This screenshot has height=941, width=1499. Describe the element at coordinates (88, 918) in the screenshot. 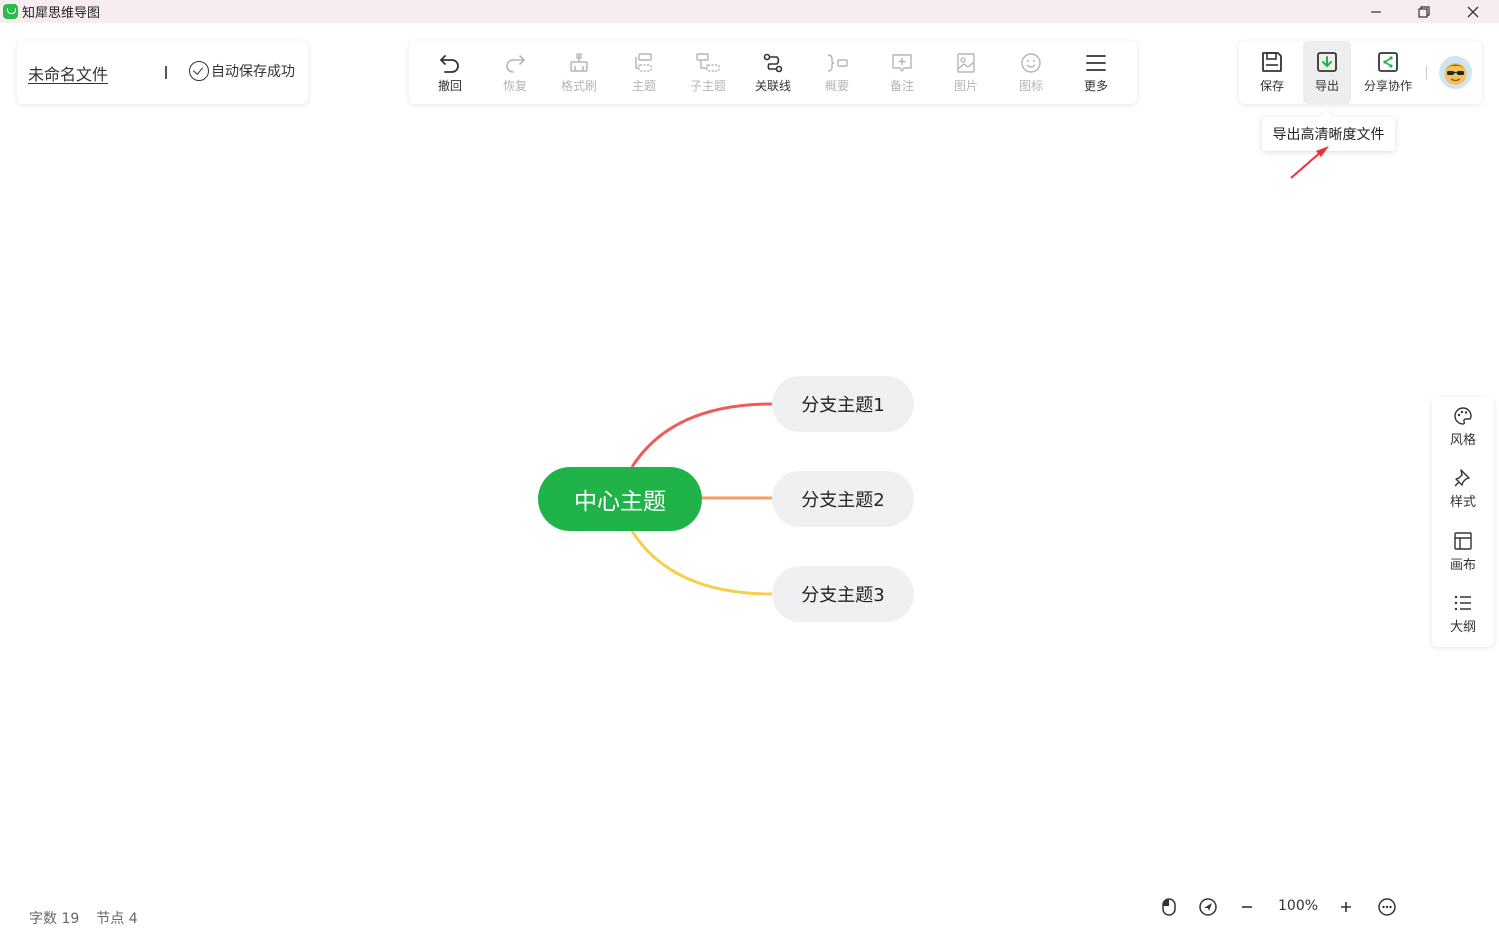

I see `document-stats: 字数 19 节点 4` at that location.